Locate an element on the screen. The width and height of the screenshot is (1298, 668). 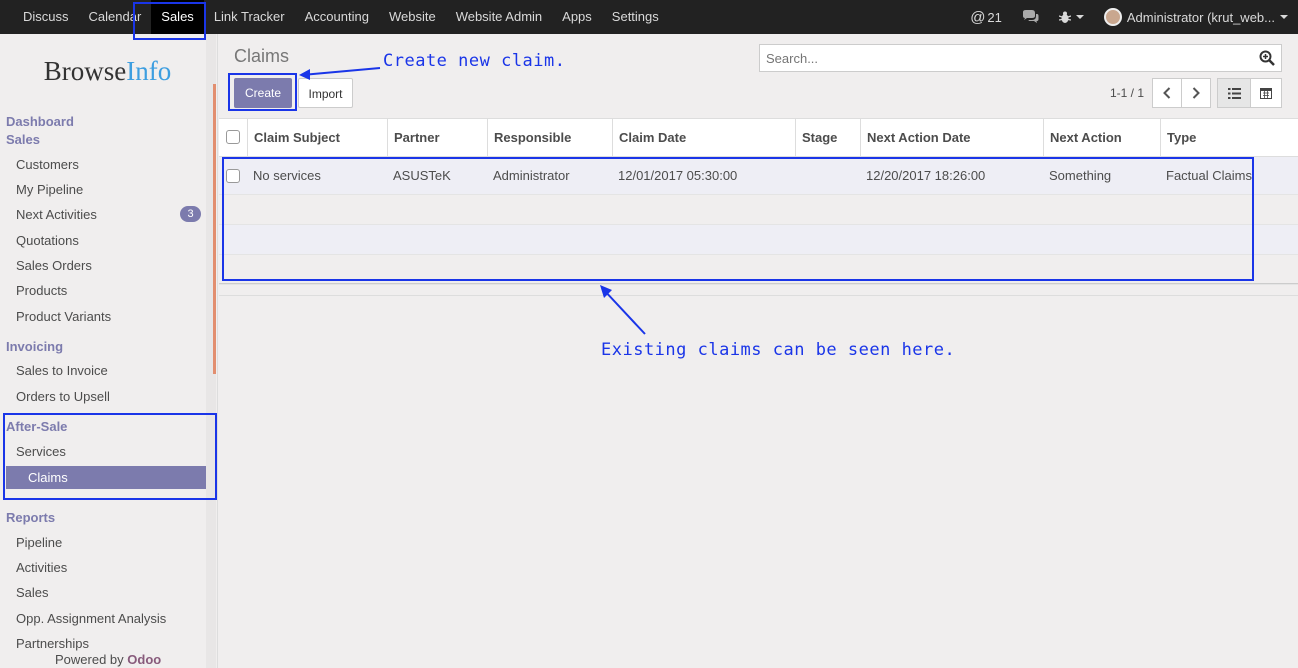
arrow-to-create-button is located at coordinates (340, 73).